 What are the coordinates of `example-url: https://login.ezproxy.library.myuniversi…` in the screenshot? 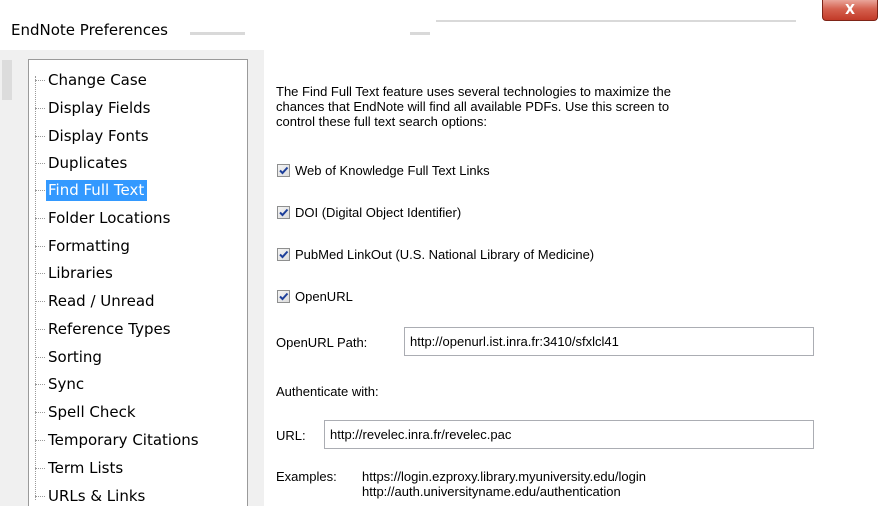 It's located at (504, 476).